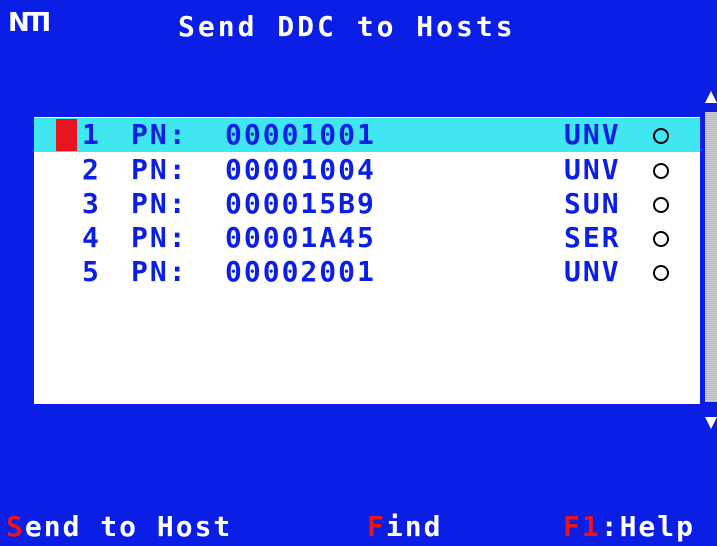 The width and height of the screenshot is (717, 546). I want to click on list-row-3: 3 PN: 000015B9 SUN, so click(367, 204).